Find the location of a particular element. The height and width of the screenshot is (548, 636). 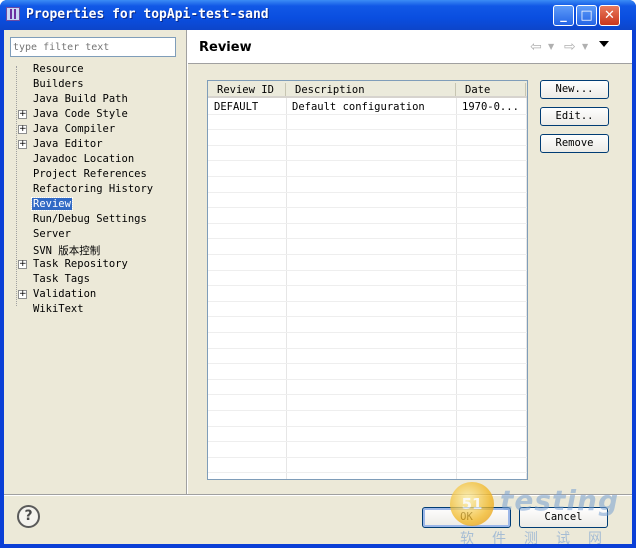

tree-item-label: Refactoring History is located at coordinates (93, 189).